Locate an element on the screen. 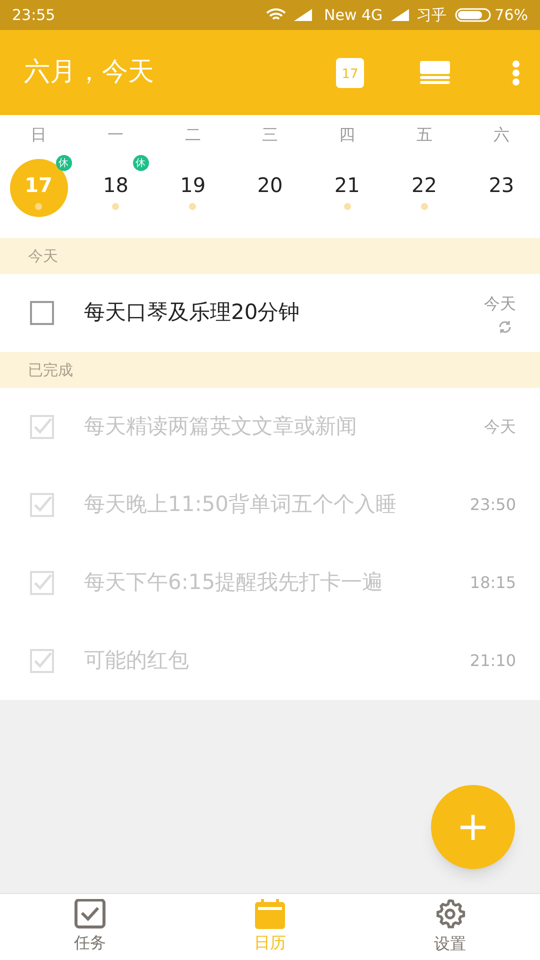 This screenshot has height=960, width=540. nav-tab: 设置 is located at coordinates (450, 927).